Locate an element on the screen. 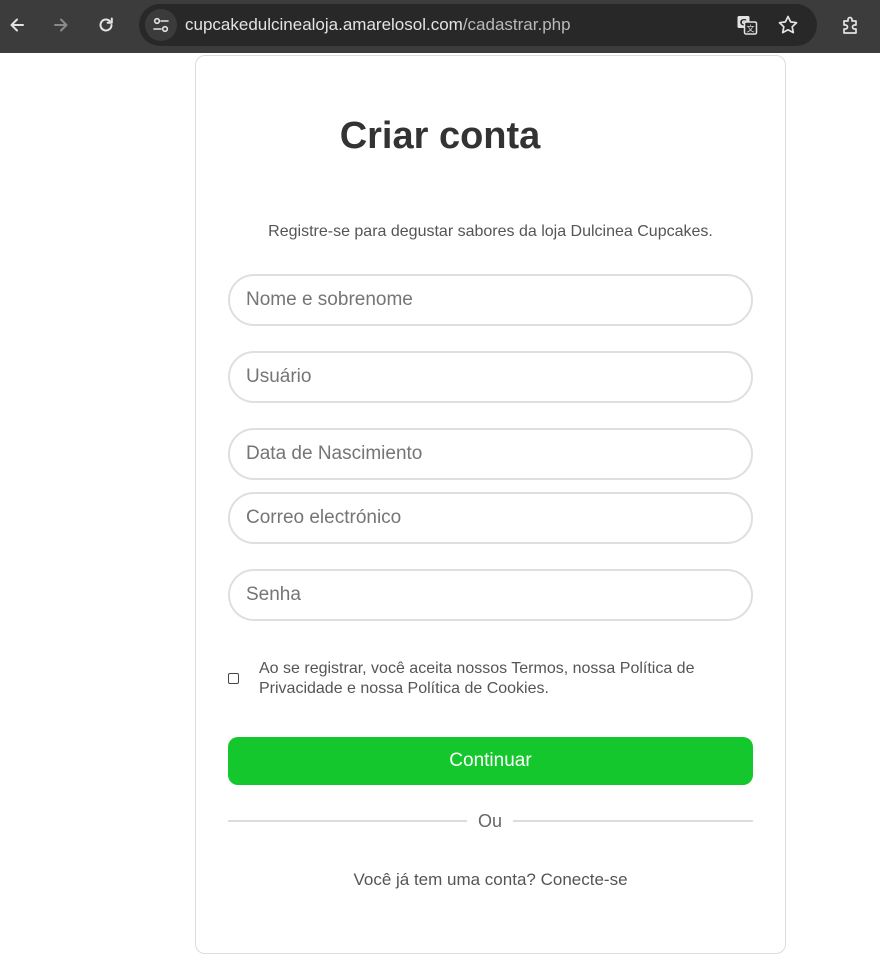 This screenshot has width=880, height=956. site-info-button is located at coordinates (161, 25).